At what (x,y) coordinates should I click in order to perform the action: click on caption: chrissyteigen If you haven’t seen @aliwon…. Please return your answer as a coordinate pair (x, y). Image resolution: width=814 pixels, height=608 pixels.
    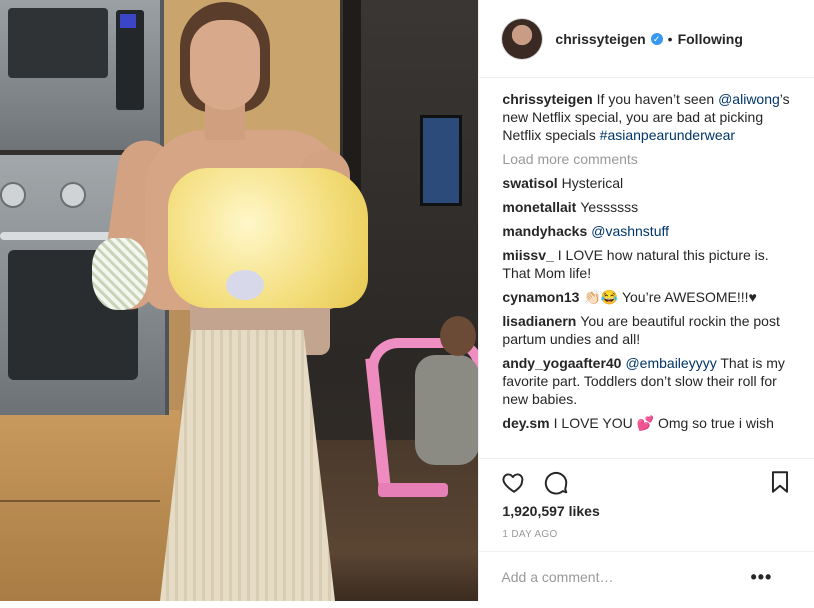
    Looking at the image, I should click on (647, 117).